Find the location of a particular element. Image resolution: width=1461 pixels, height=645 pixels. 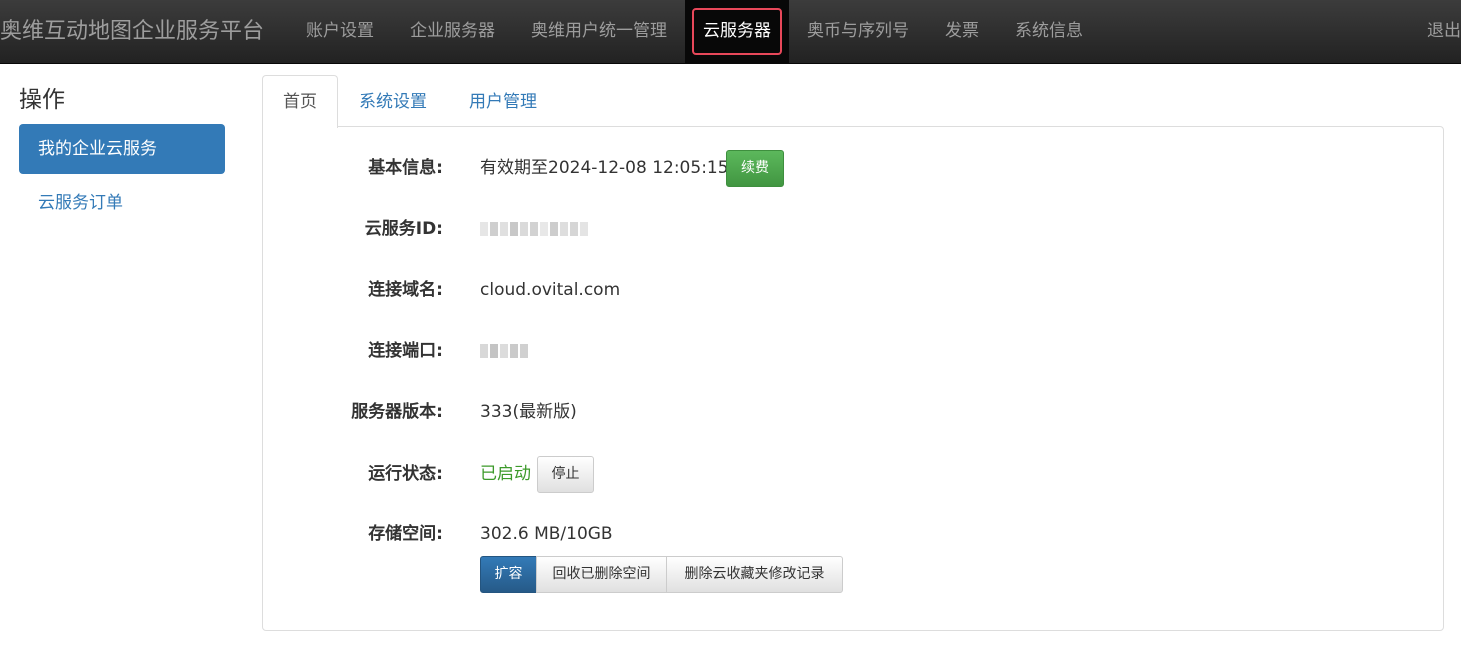

tab-home: 首页 is located at coordinates (300, 101).